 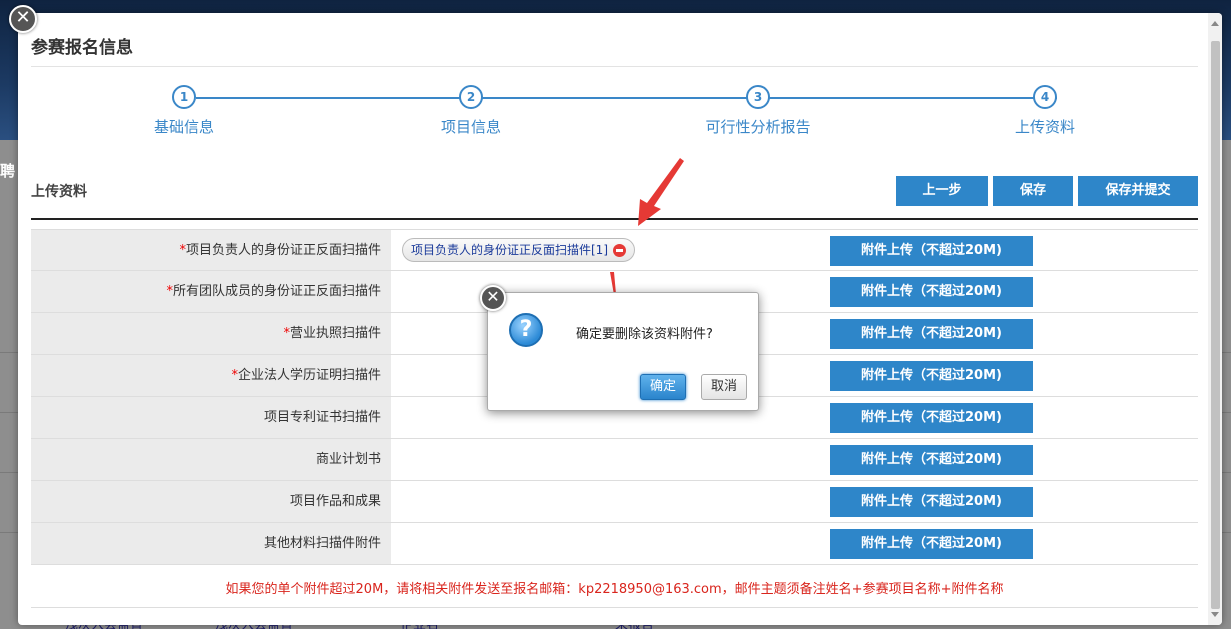 What do you see at coordinates (1045, 97) in the screenshot?
I see `step-number: 4` at bounding box center [1045, 97].